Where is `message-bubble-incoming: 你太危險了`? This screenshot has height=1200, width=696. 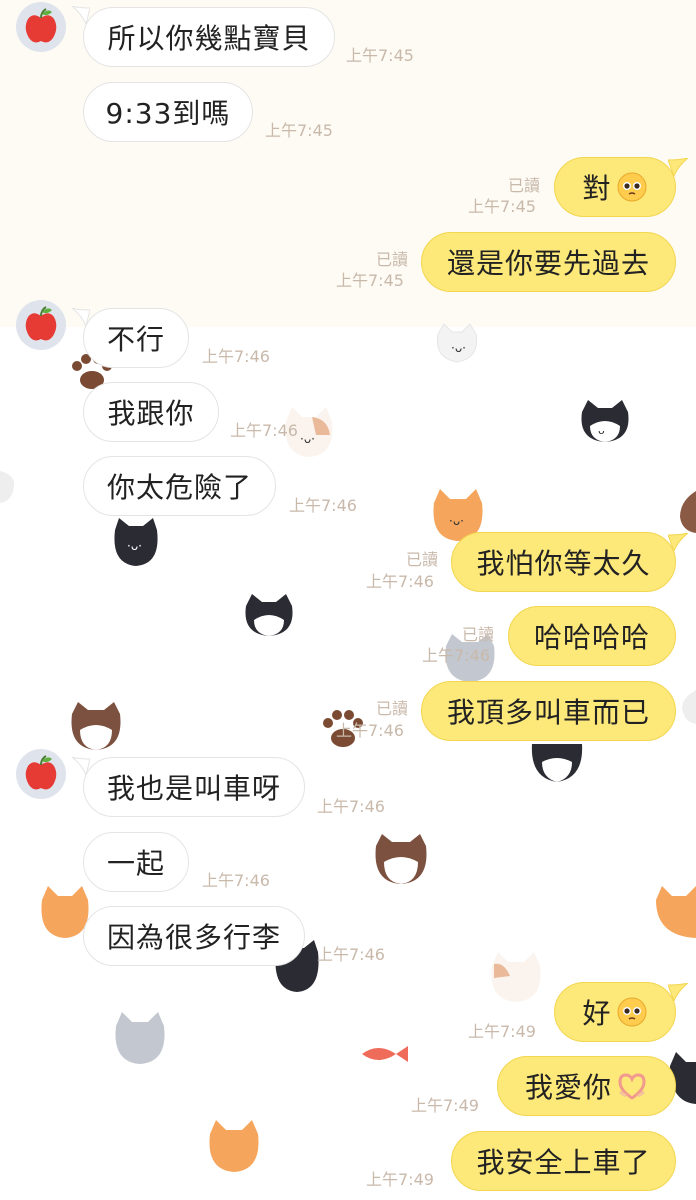
message-bubble-incoming: 你太危險了 is located at coordinates (179, 486).